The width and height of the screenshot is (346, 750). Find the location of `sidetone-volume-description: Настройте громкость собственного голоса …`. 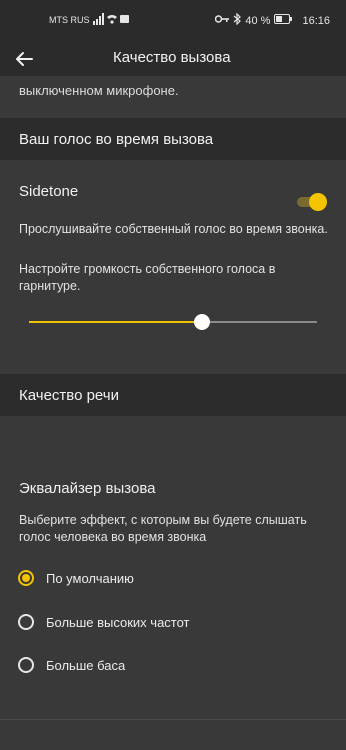

sidetone-volume-description: Настройте громкость собственного голоса … is located at coordinates (147, 277).